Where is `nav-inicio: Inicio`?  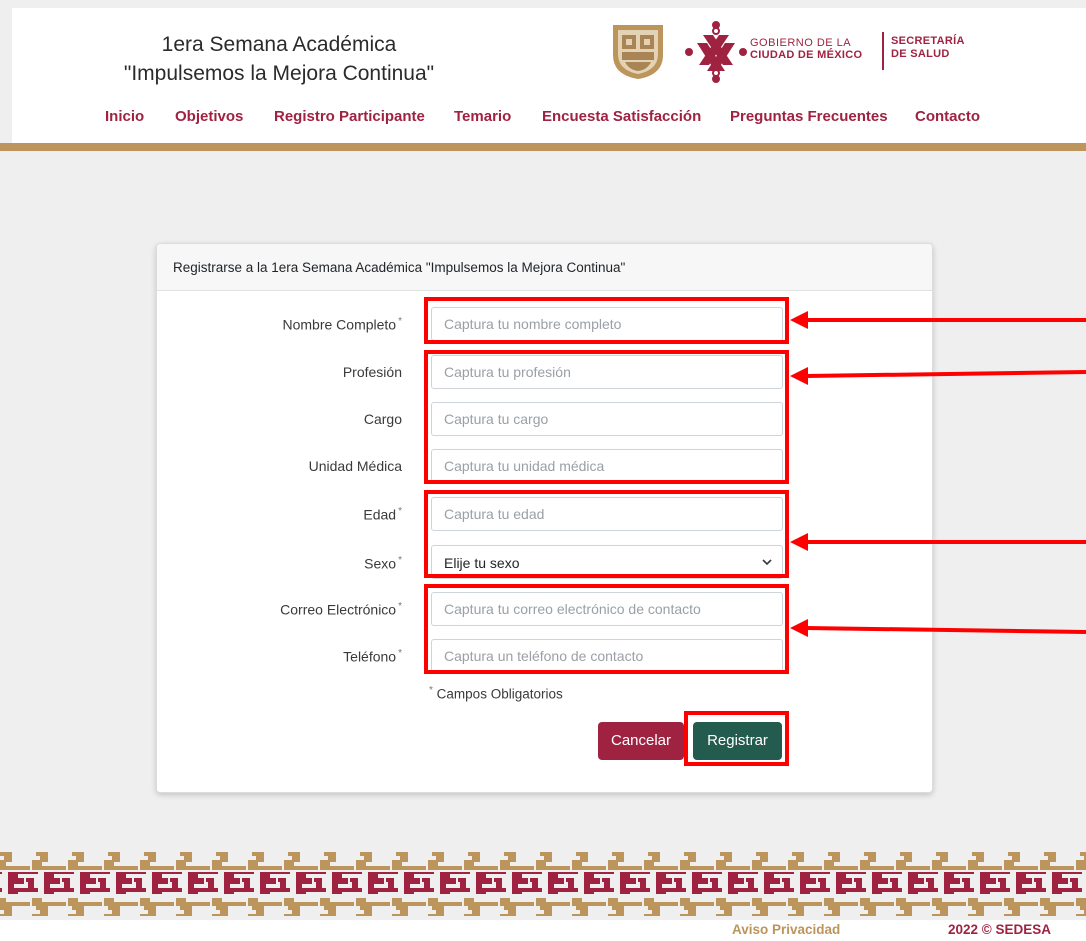
nav-inicio: Inicio is located at coordinates (124, 116).